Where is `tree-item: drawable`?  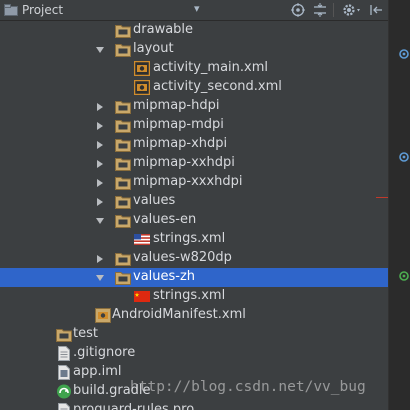
tree-item: drawable is located at coordinates (194, 30).